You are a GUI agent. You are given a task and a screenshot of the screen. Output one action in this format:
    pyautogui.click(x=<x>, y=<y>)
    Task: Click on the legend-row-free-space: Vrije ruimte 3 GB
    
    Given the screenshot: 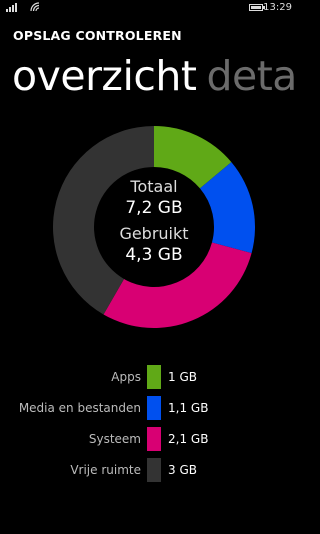 What is the action you would take?
    pyautogui.click(x=150, y=470)
    